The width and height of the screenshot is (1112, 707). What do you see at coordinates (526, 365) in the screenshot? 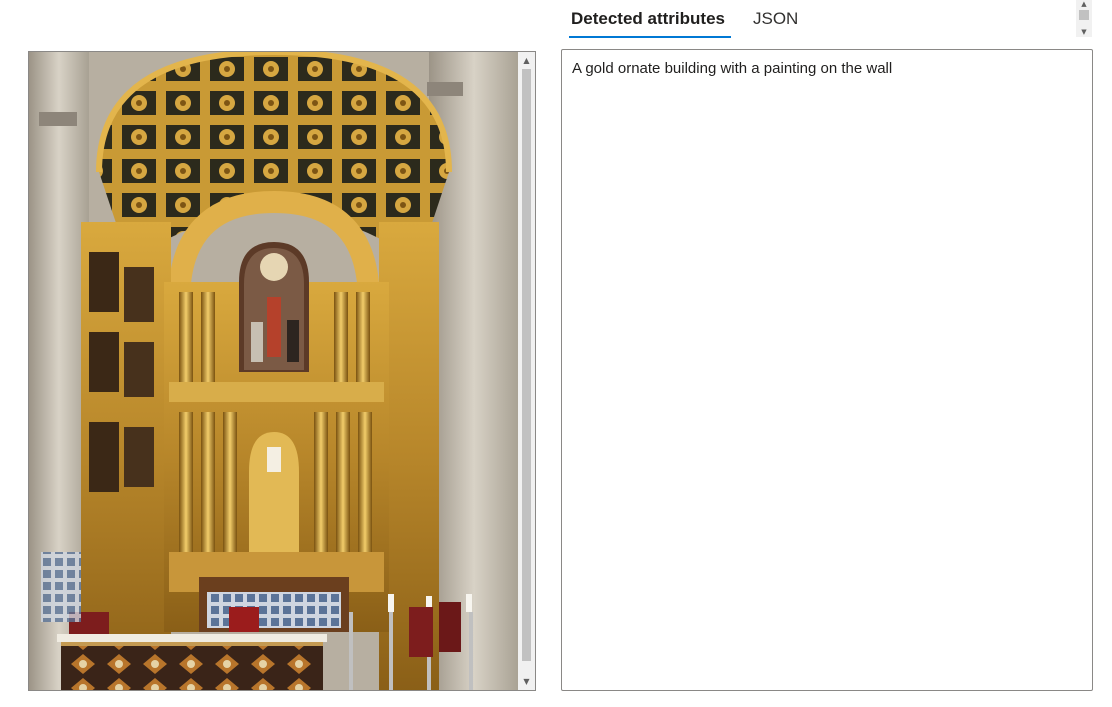
I see `scroll-thumb` at bounding box center [526, 365].